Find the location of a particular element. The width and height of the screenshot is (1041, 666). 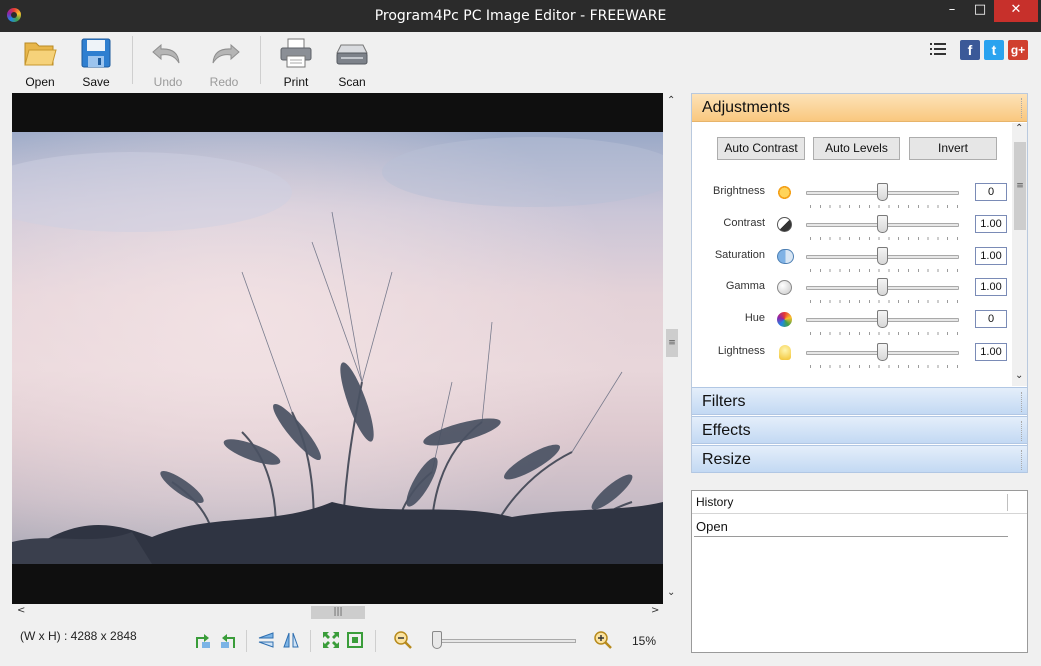

brightness-label: Brightness is located at coordinates (739, 191).